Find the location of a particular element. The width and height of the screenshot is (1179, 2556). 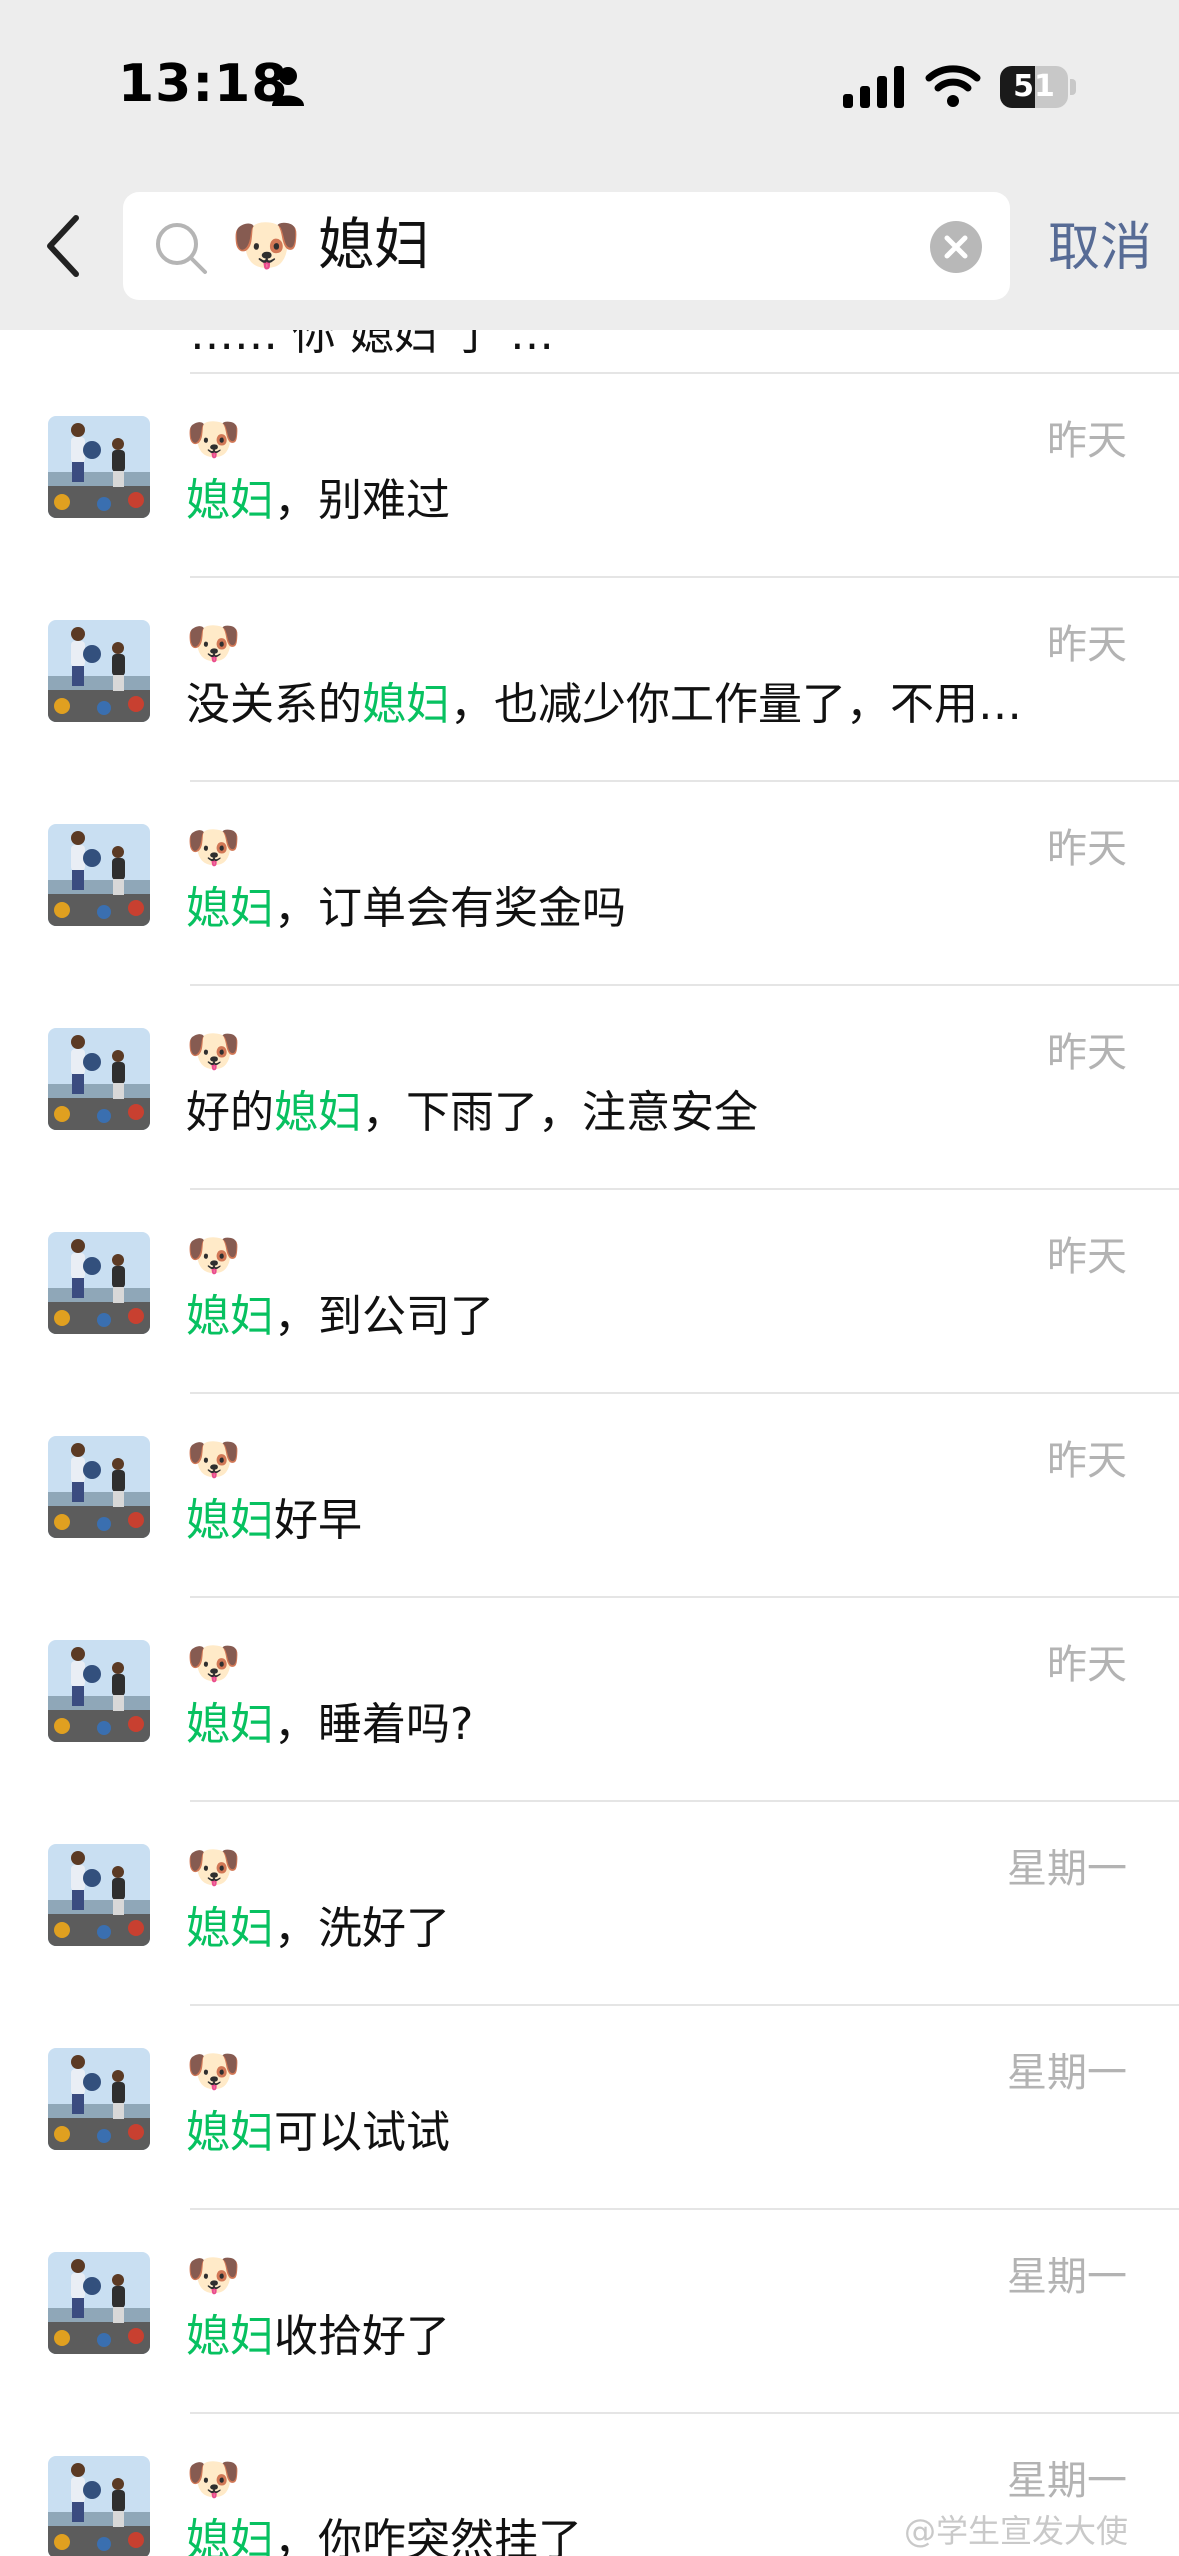

result-row: 🐶 星期一媳妇，洗好了 is located at coordinates (589, 1904).